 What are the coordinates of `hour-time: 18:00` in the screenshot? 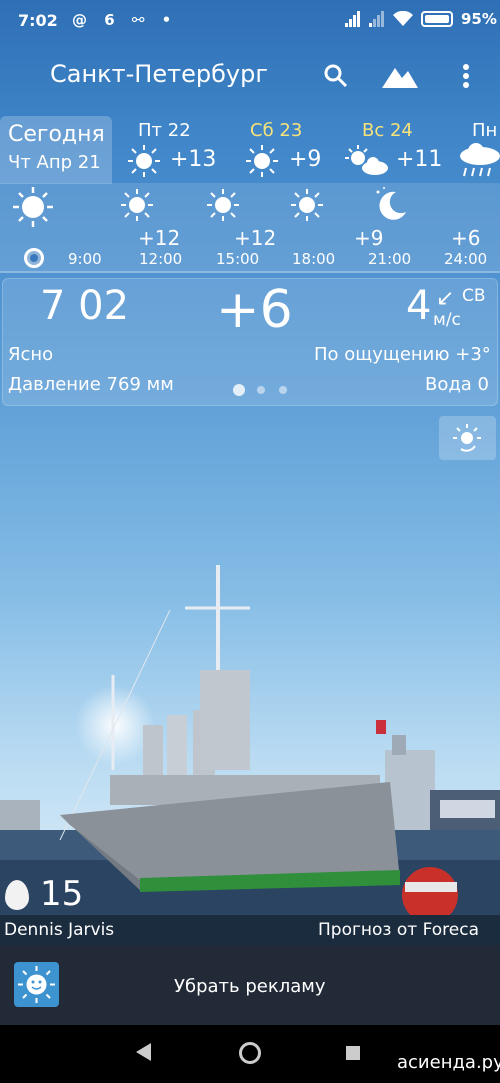 It's located at (314, 259).